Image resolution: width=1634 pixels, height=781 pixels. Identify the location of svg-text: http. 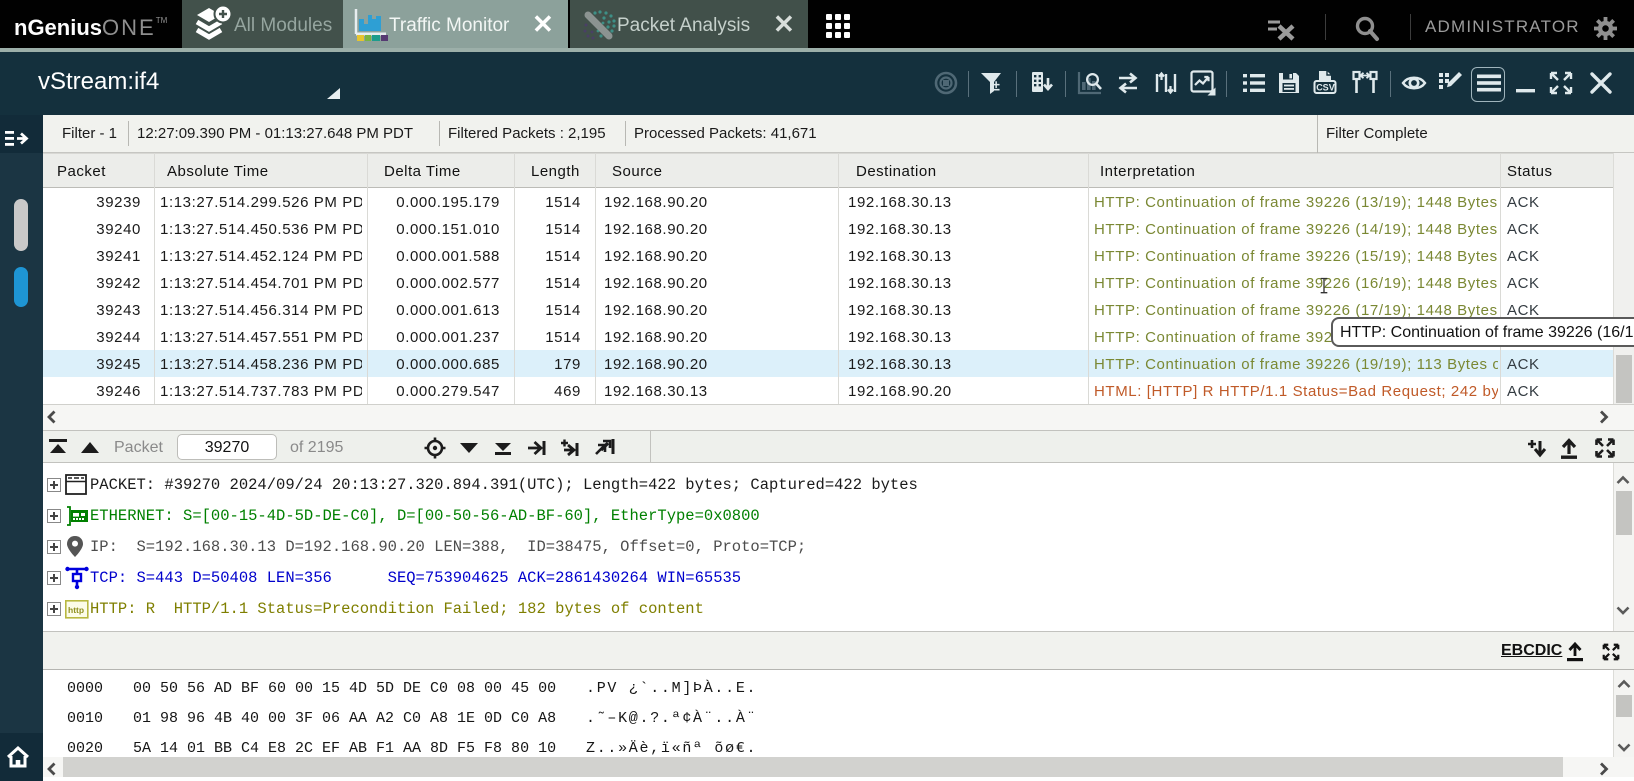
(76, 610).